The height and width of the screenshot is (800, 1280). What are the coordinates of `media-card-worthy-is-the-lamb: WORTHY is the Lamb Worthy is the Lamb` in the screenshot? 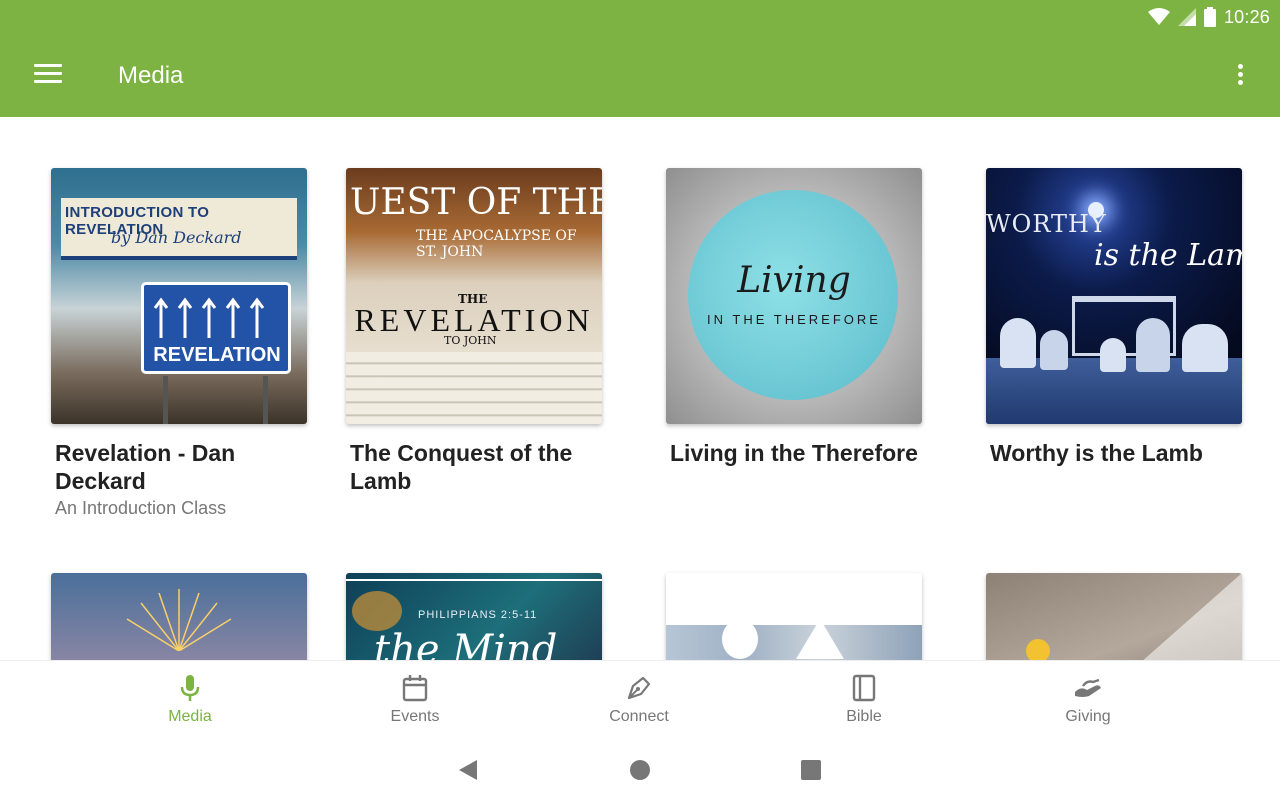 It's located at (1114, 317).